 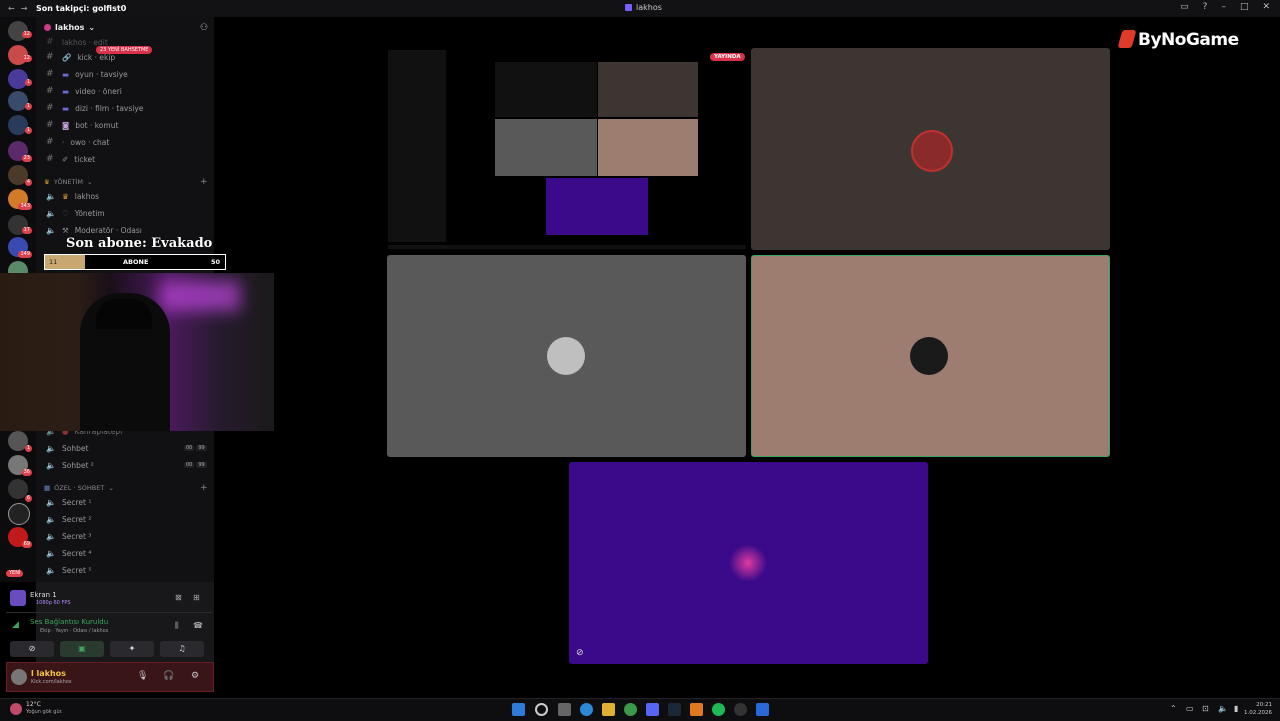 I want to click on fullscreen-icon: ⊞, so click(x=196, y=597).